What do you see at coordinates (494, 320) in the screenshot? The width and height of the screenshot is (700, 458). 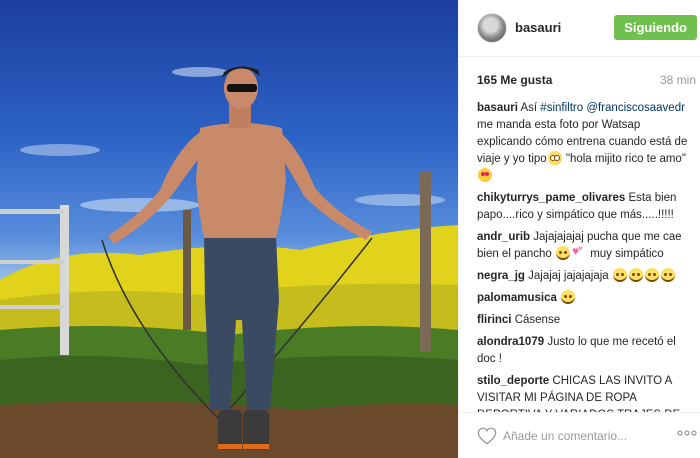 I see `comment-author: flirinci` at bounding box center [494, 320].